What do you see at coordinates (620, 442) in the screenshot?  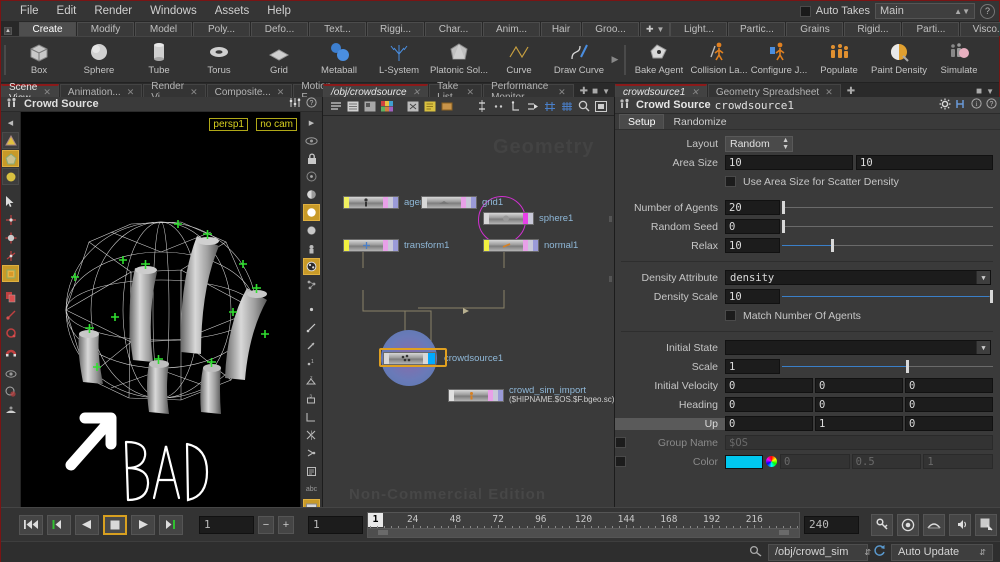 I see `group-name-toggle` at bounding box center [620, 442].